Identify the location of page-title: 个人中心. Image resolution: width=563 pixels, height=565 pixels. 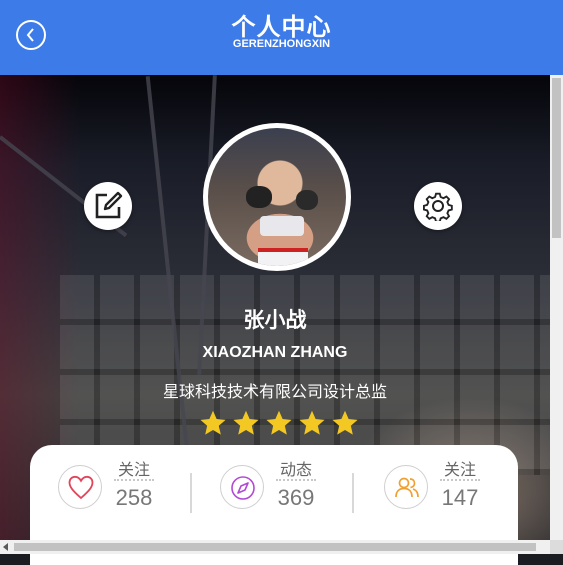
(281, 27).